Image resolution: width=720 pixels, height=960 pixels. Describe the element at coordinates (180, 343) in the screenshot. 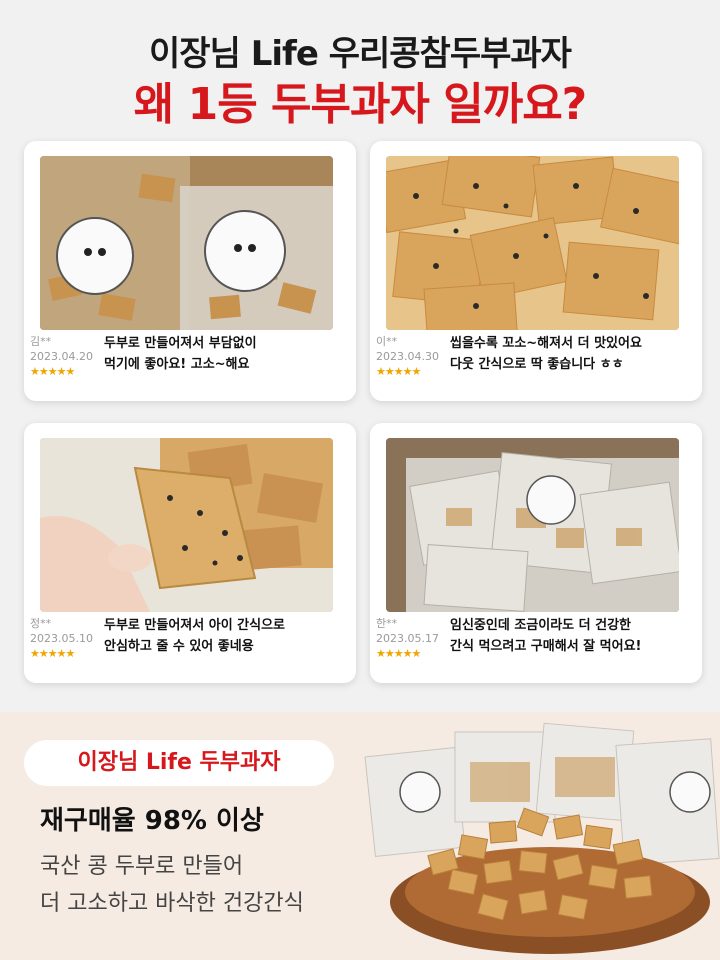

I see `review-line: 두부로 만들어져서 부담없이` at that location.